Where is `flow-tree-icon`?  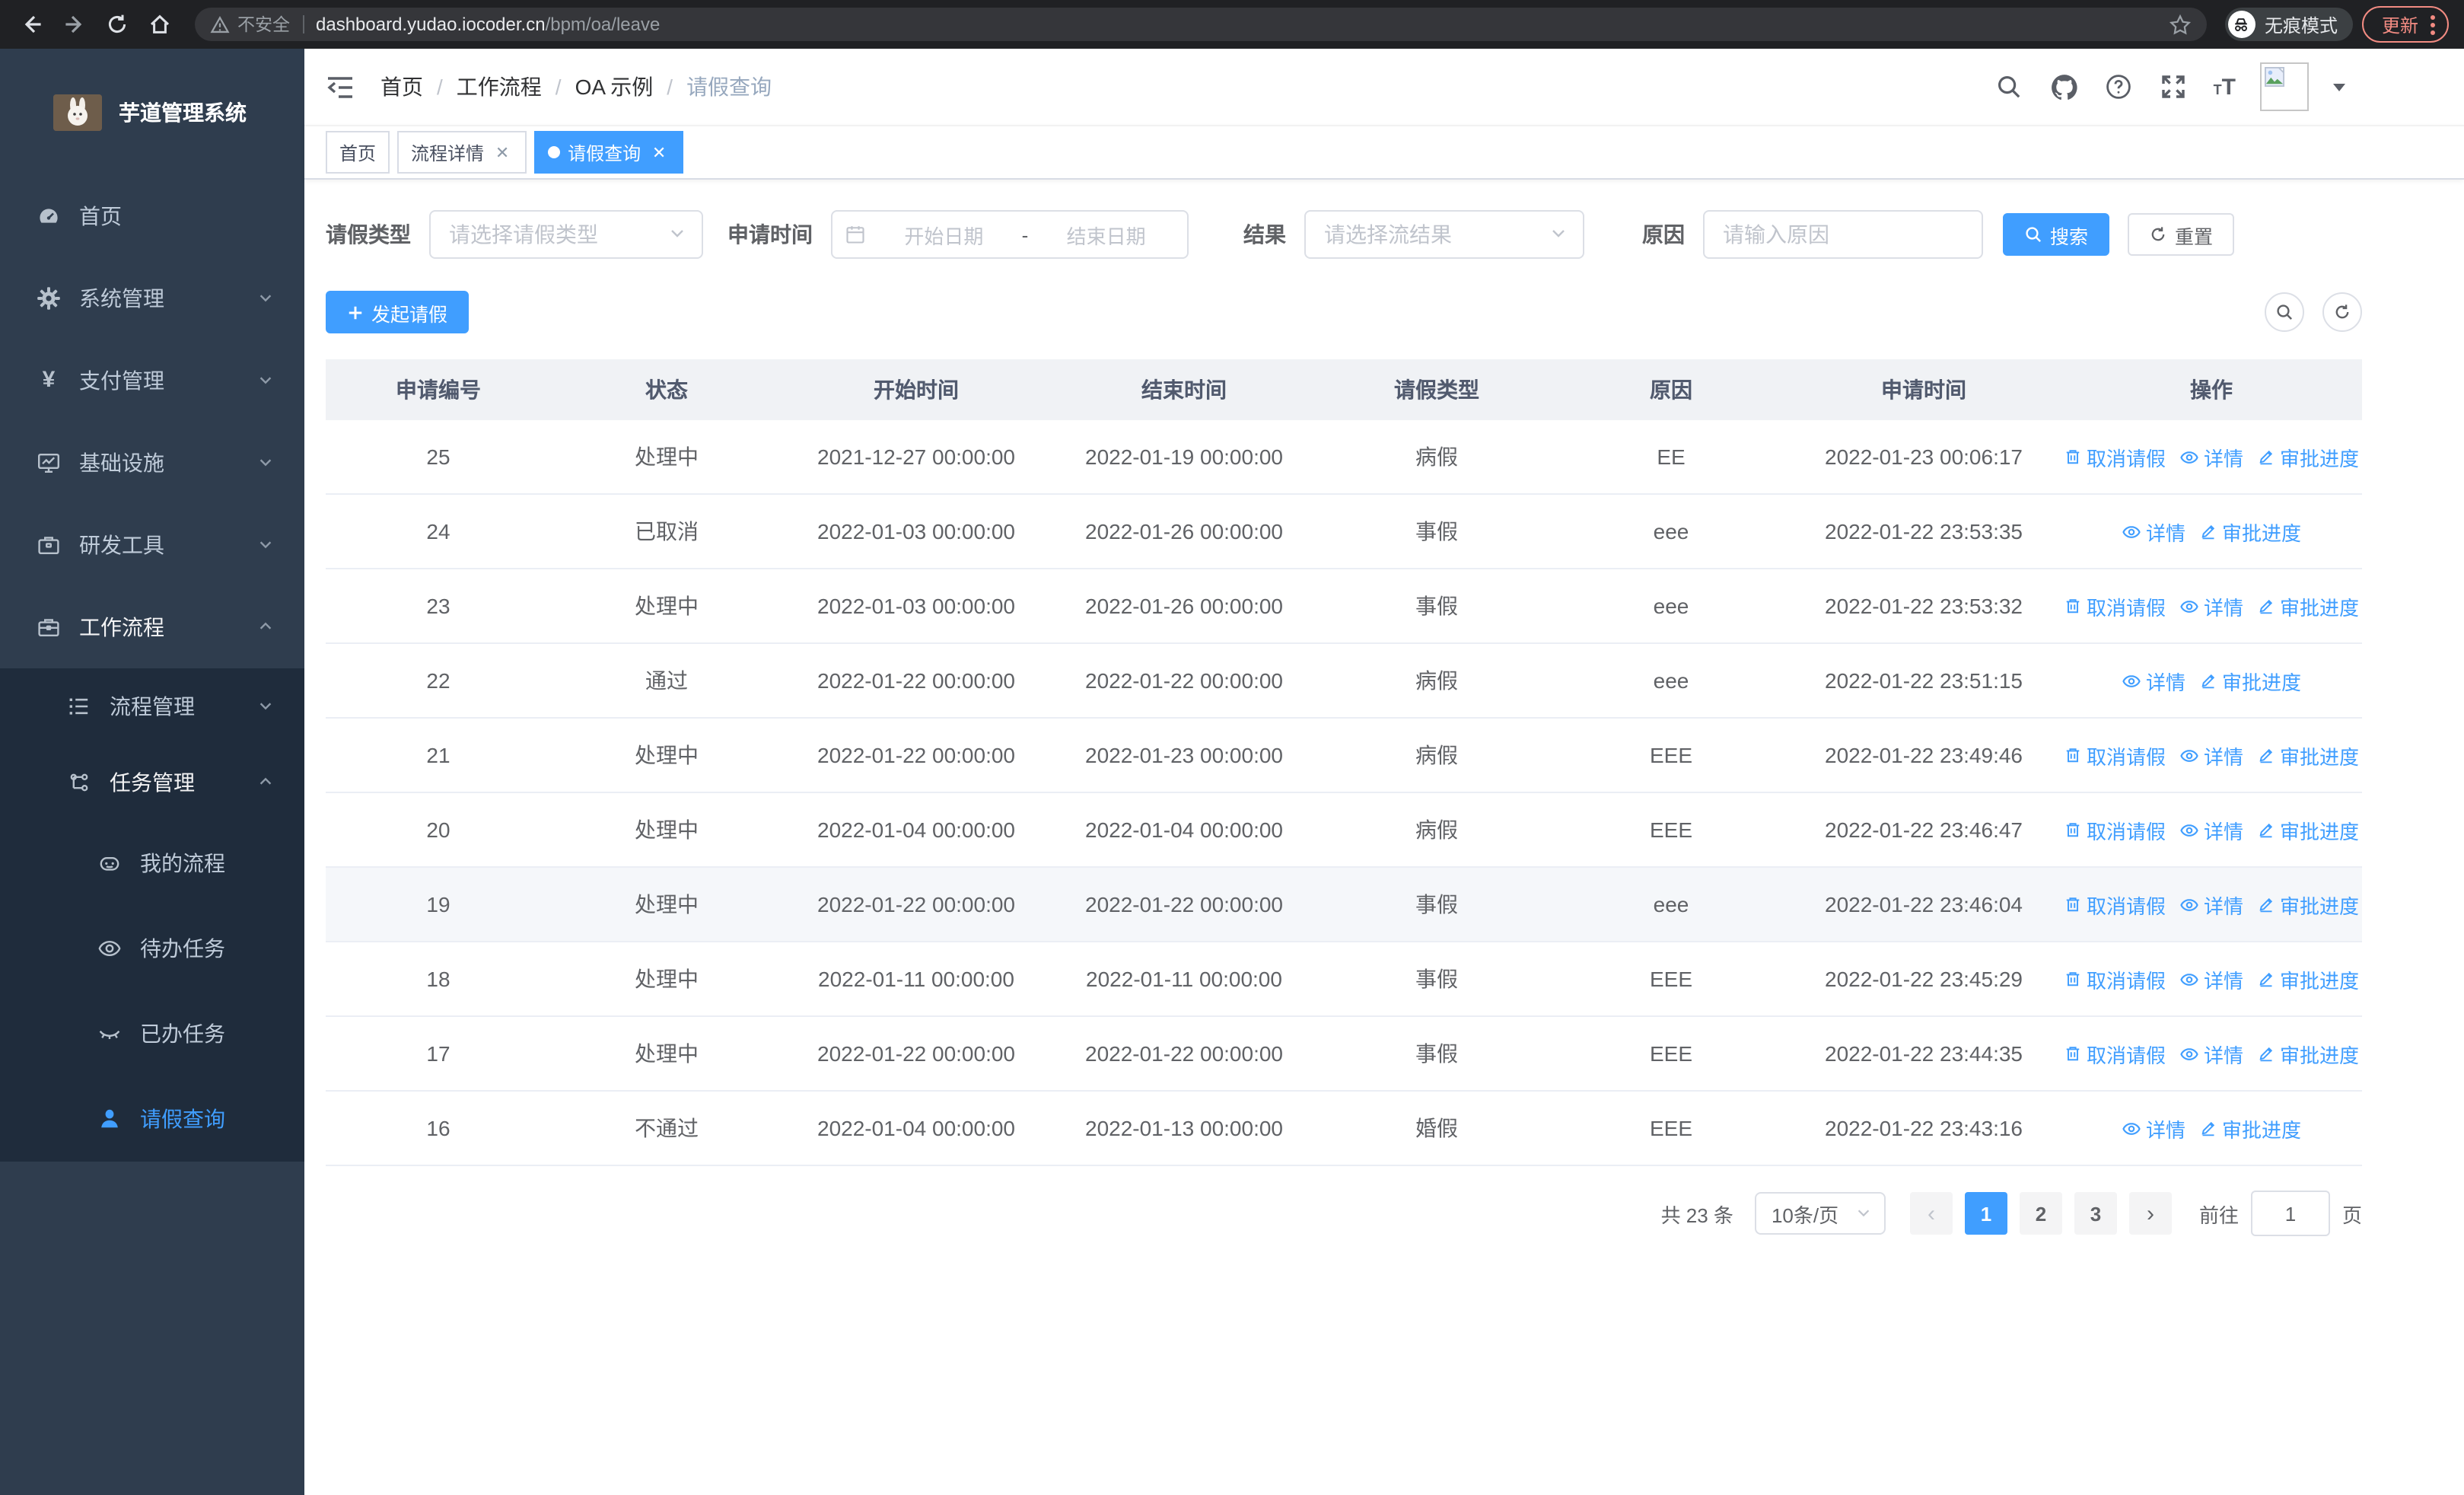
flow-tree-icon is located at coordinates (79, 782).